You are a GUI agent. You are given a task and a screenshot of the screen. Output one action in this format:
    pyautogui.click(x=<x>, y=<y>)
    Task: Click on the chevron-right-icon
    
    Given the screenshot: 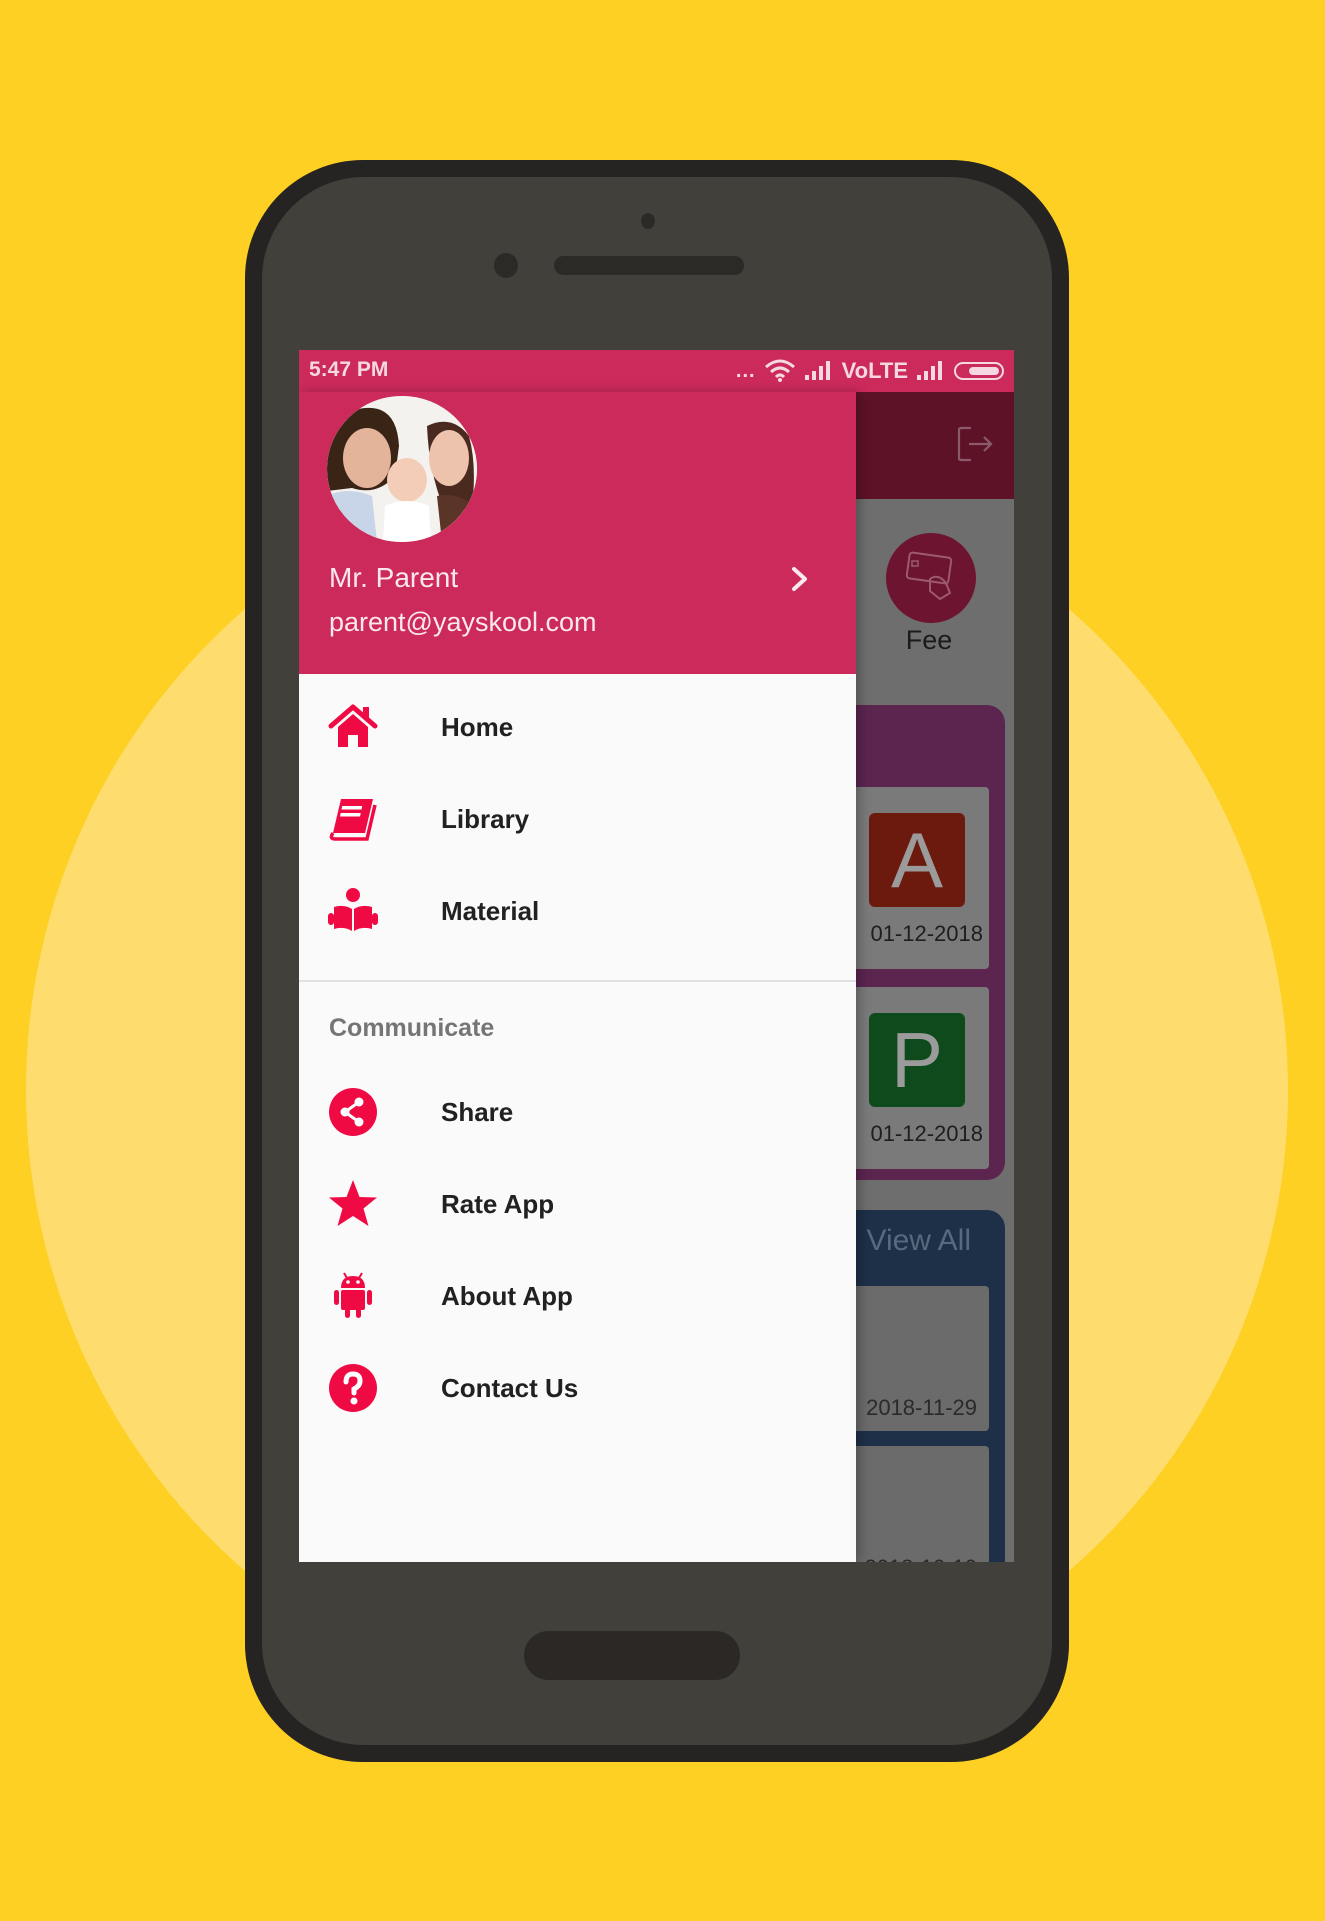 What is the action you would take?
    pyautogui.click(x=800, y=579)
    